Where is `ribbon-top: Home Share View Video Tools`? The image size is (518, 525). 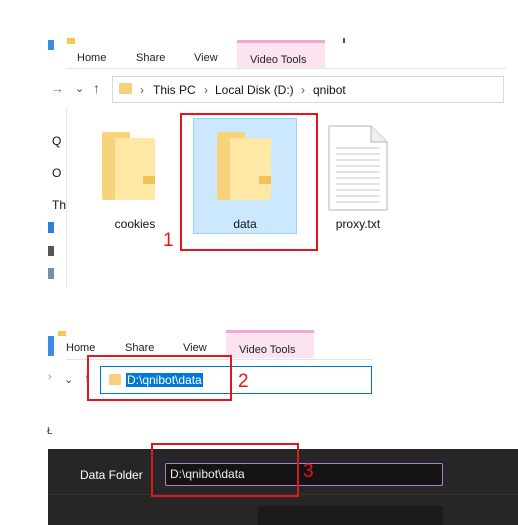
ribbon-top: Home Share View Video Tools is located at coordinates (283, 53).